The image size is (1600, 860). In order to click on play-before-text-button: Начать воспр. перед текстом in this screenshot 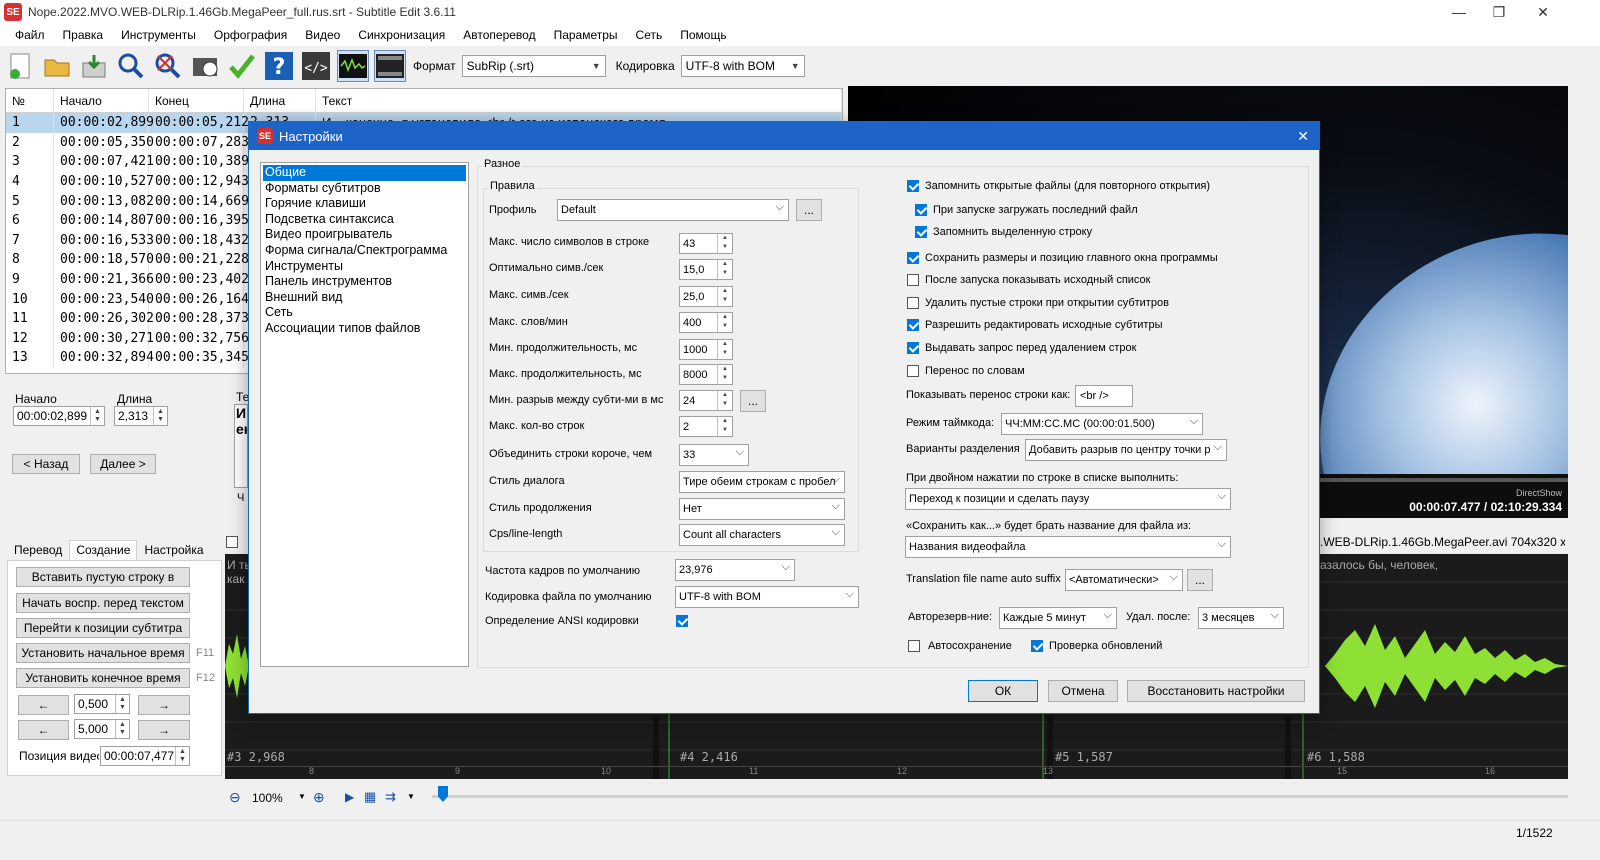, I will do `click(103, 603)`.